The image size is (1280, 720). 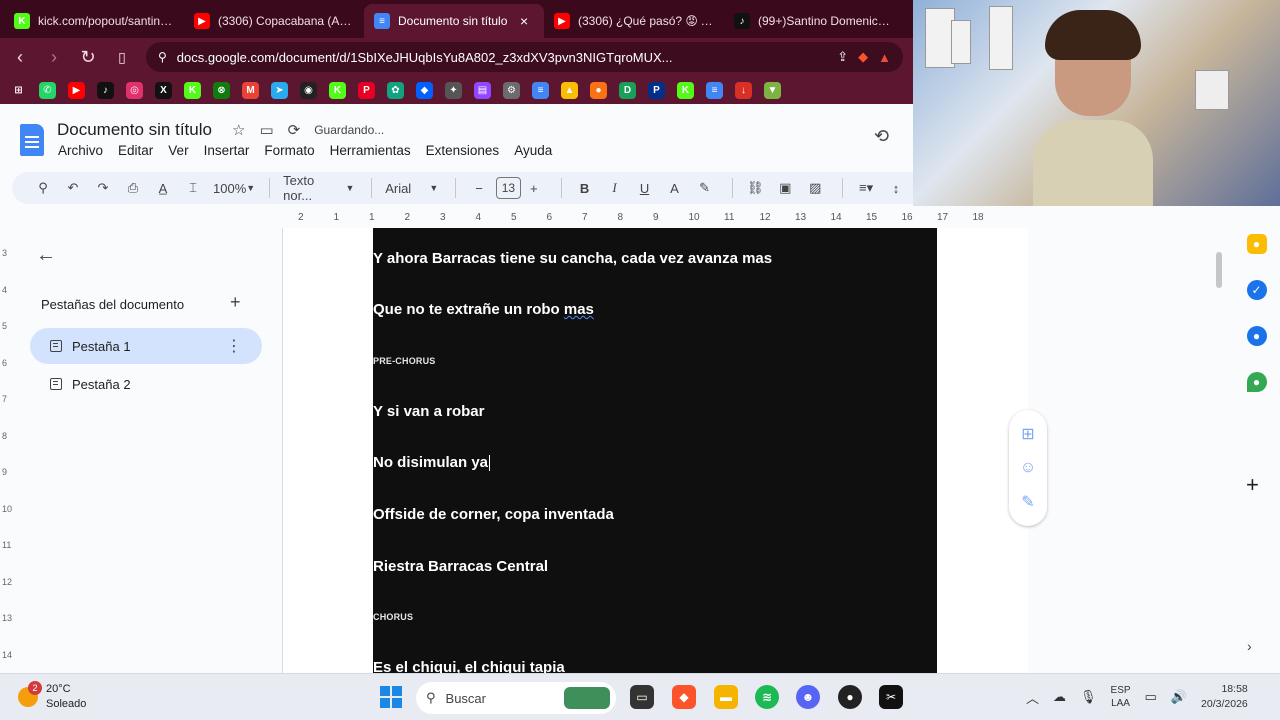 I want to click on dropbox-icon: ◆, so click(x=424, y=90).